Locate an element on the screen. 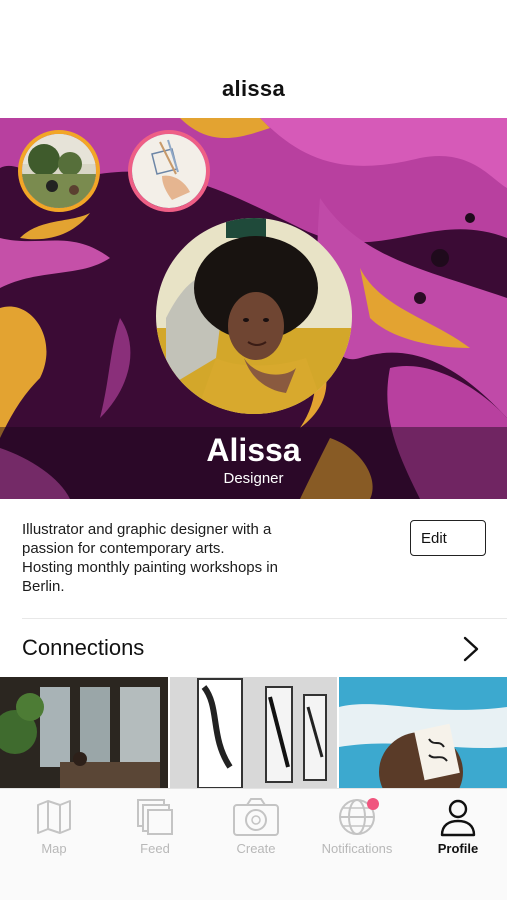 This screenshot has width=507, height=900. profile-avatar is located at coordinates (254, 316).